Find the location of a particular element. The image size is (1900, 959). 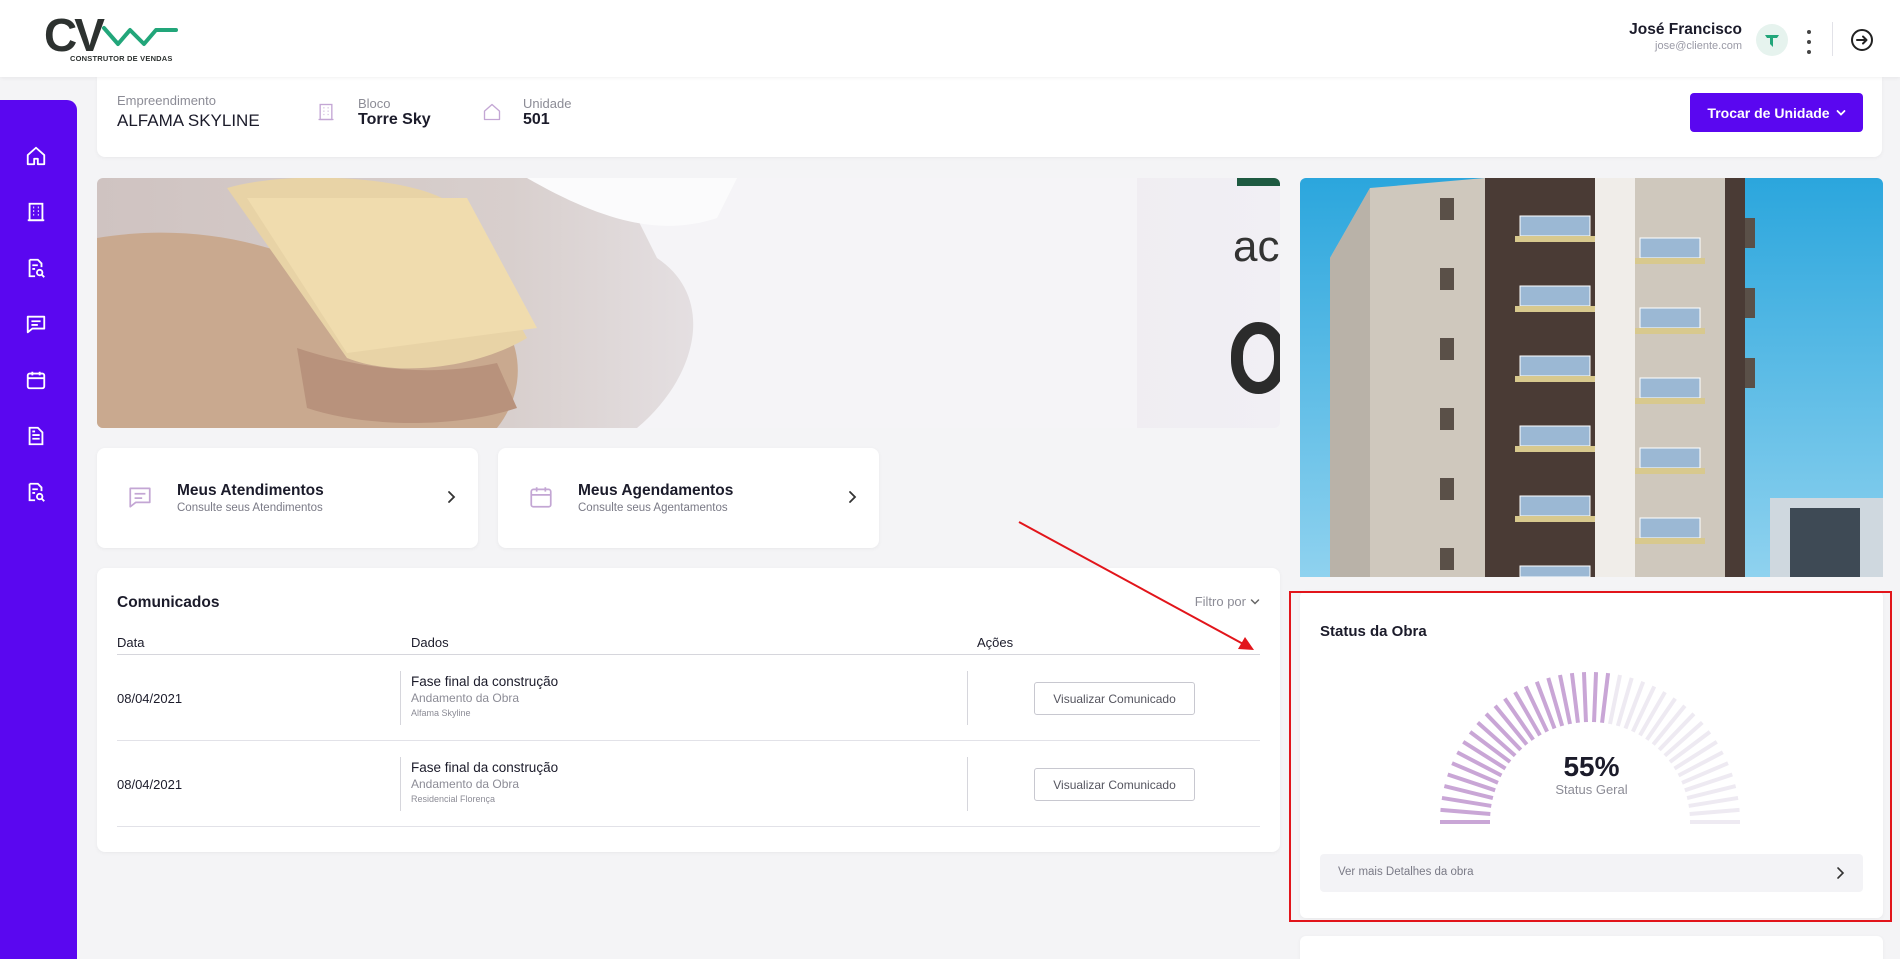

bloco-value: Torre Sky is located at coordinates (394, 119).